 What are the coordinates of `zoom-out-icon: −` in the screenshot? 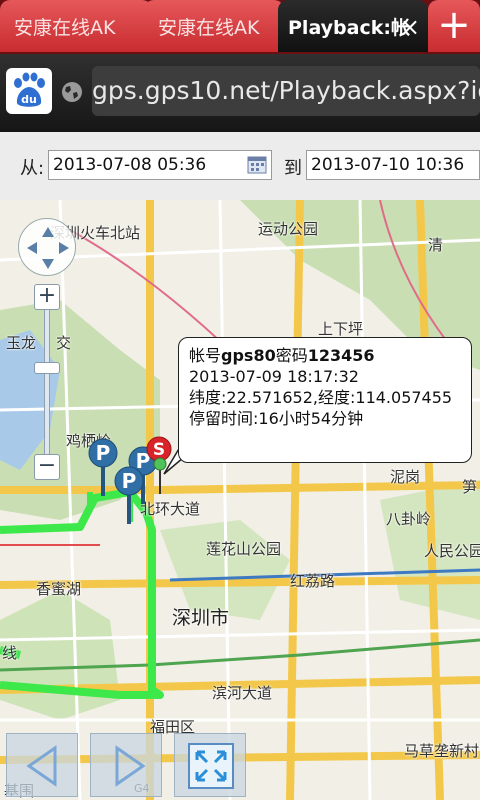 It's located at (47, 467).